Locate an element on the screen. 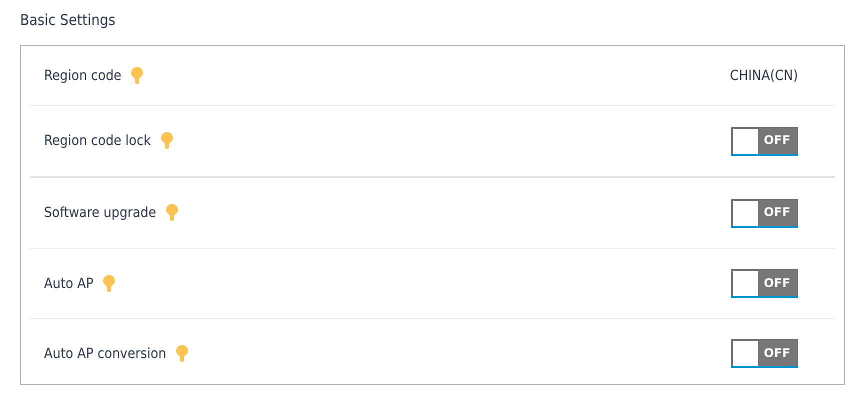 Image resolution: width=864 pixels, height=407 pixels. setting-label: Auto AP conversion is located at coordinates (105, 354).